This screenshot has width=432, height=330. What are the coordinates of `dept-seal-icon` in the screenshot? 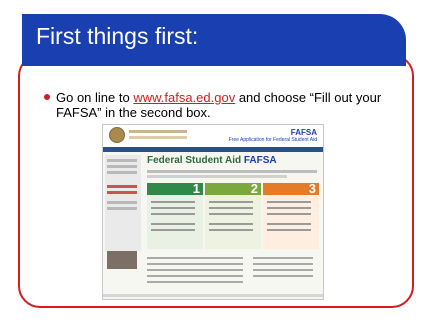 It's located at (117, 135).